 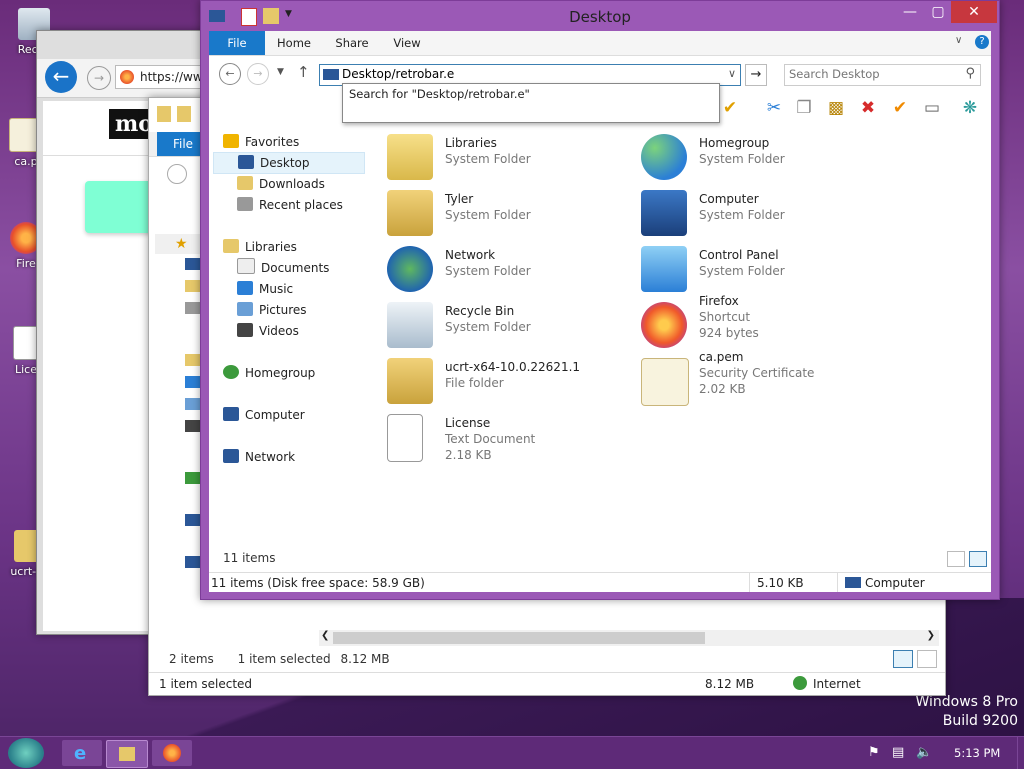 I want to click on ribbon-expand-icon: ∨, so click(x=958, y=40).